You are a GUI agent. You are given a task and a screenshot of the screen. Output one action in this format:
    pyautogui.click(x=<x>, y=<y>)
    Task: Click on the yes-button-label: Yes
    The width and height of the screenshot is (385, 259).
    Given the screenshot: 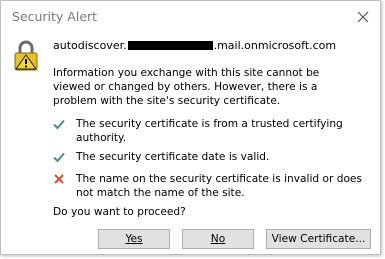 What is the action you would take?
    pyautogui.click(x=134, y=239)
    